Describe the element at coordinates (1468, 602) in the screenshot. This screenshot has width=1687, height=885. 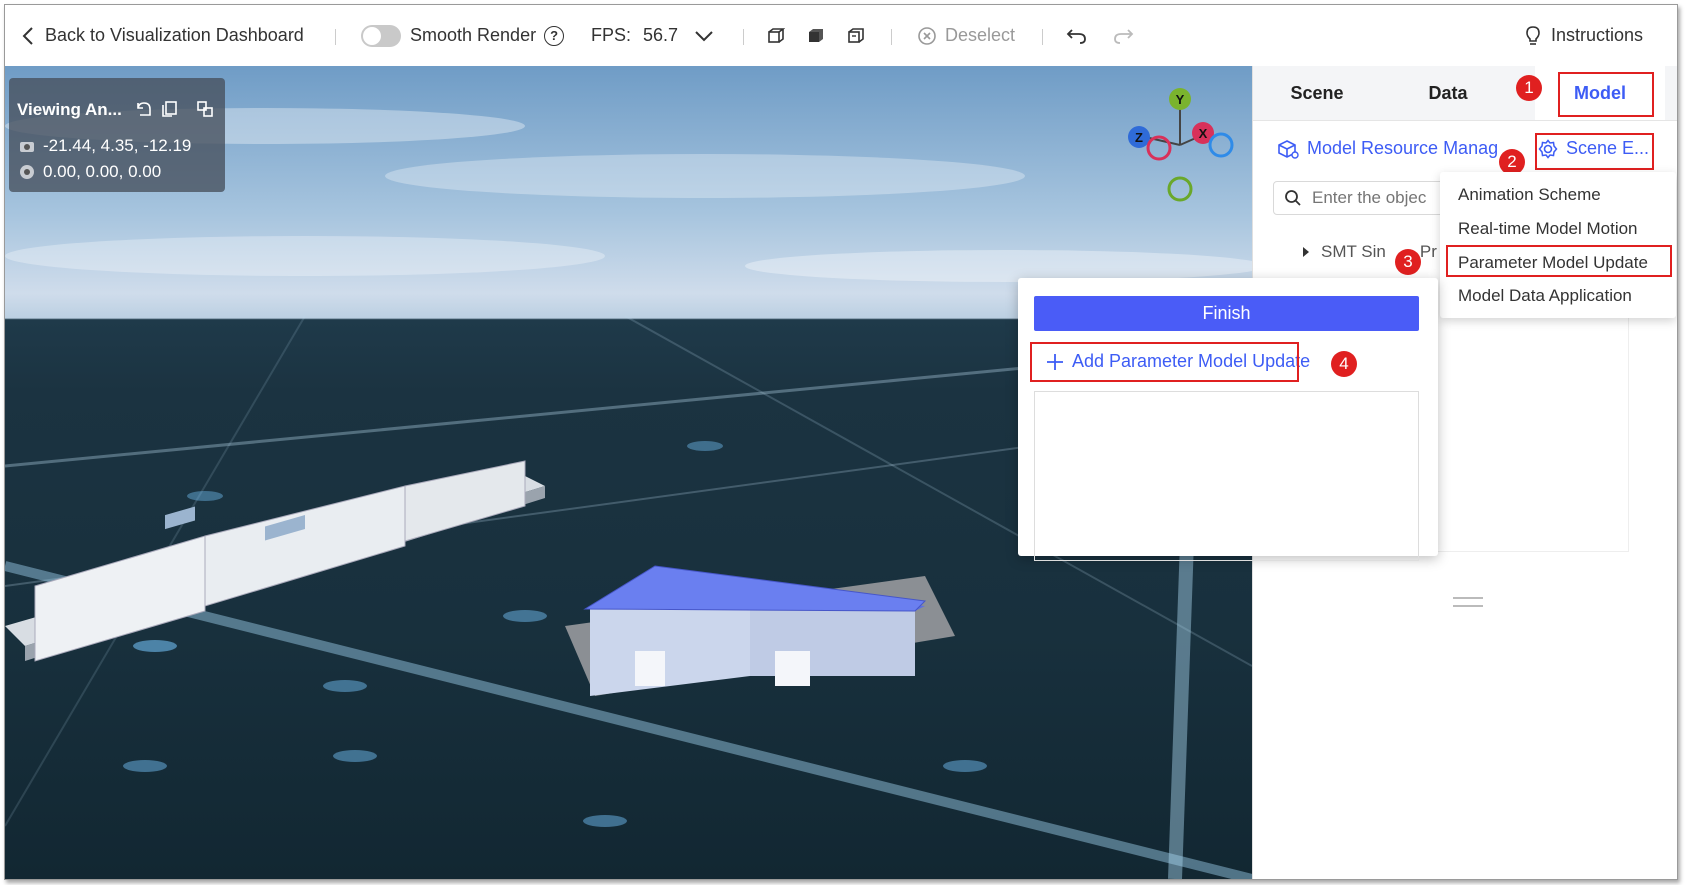
I see `resize-handle` at that location.